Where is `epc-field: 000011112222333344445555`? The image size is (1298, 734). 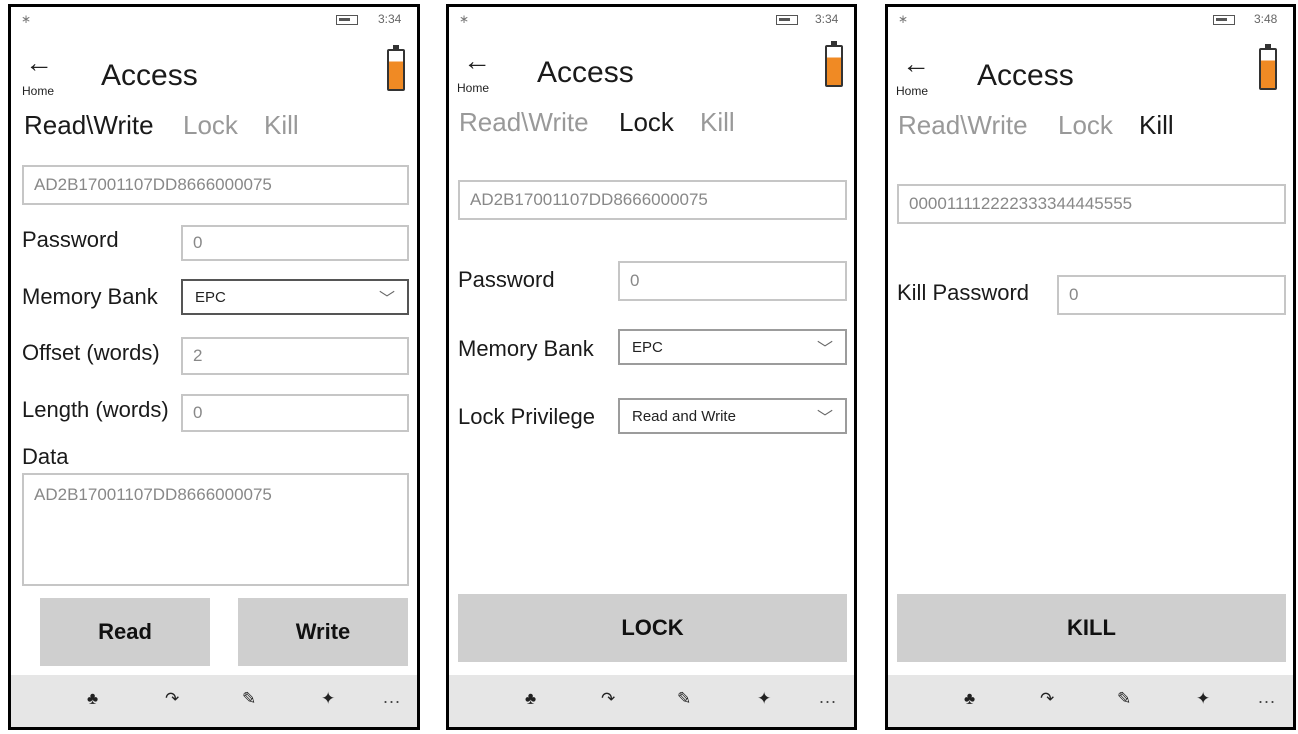
epc-field: 000011112222333344445555 is located at coordinates (1091, 204).